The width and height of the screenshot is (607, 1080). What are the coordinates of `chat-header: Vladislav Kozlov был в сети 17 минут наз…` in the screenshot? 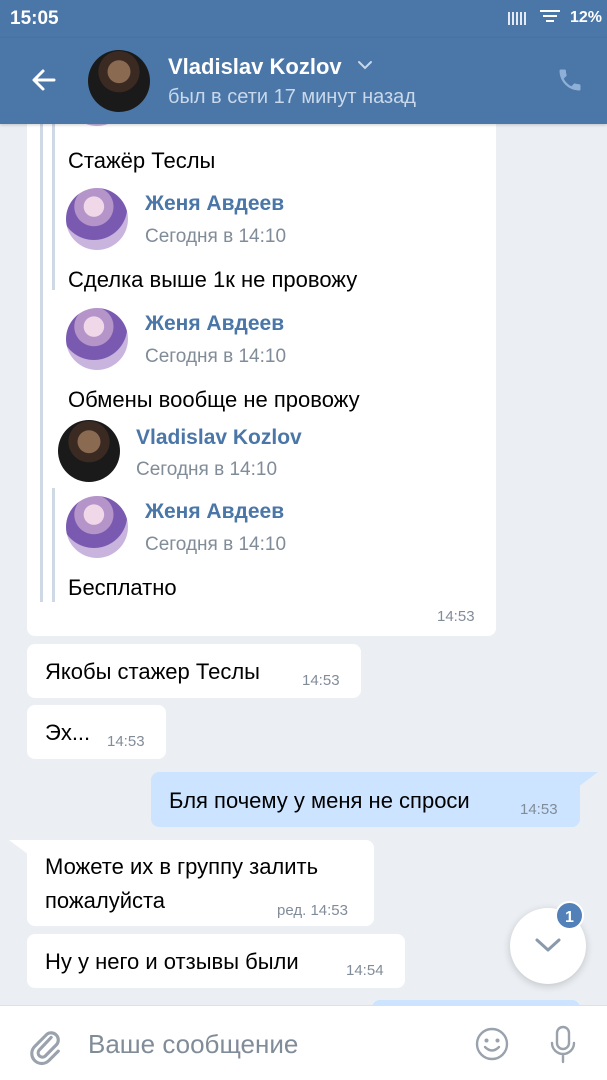 It's located at (303, 81).